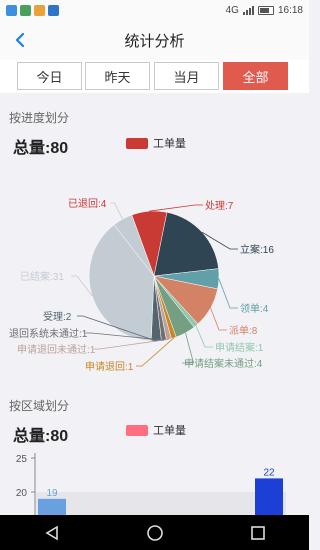 This screenshot has height=550, width=320. I want to click on pie-label: 处理:7, so click(219, 206).